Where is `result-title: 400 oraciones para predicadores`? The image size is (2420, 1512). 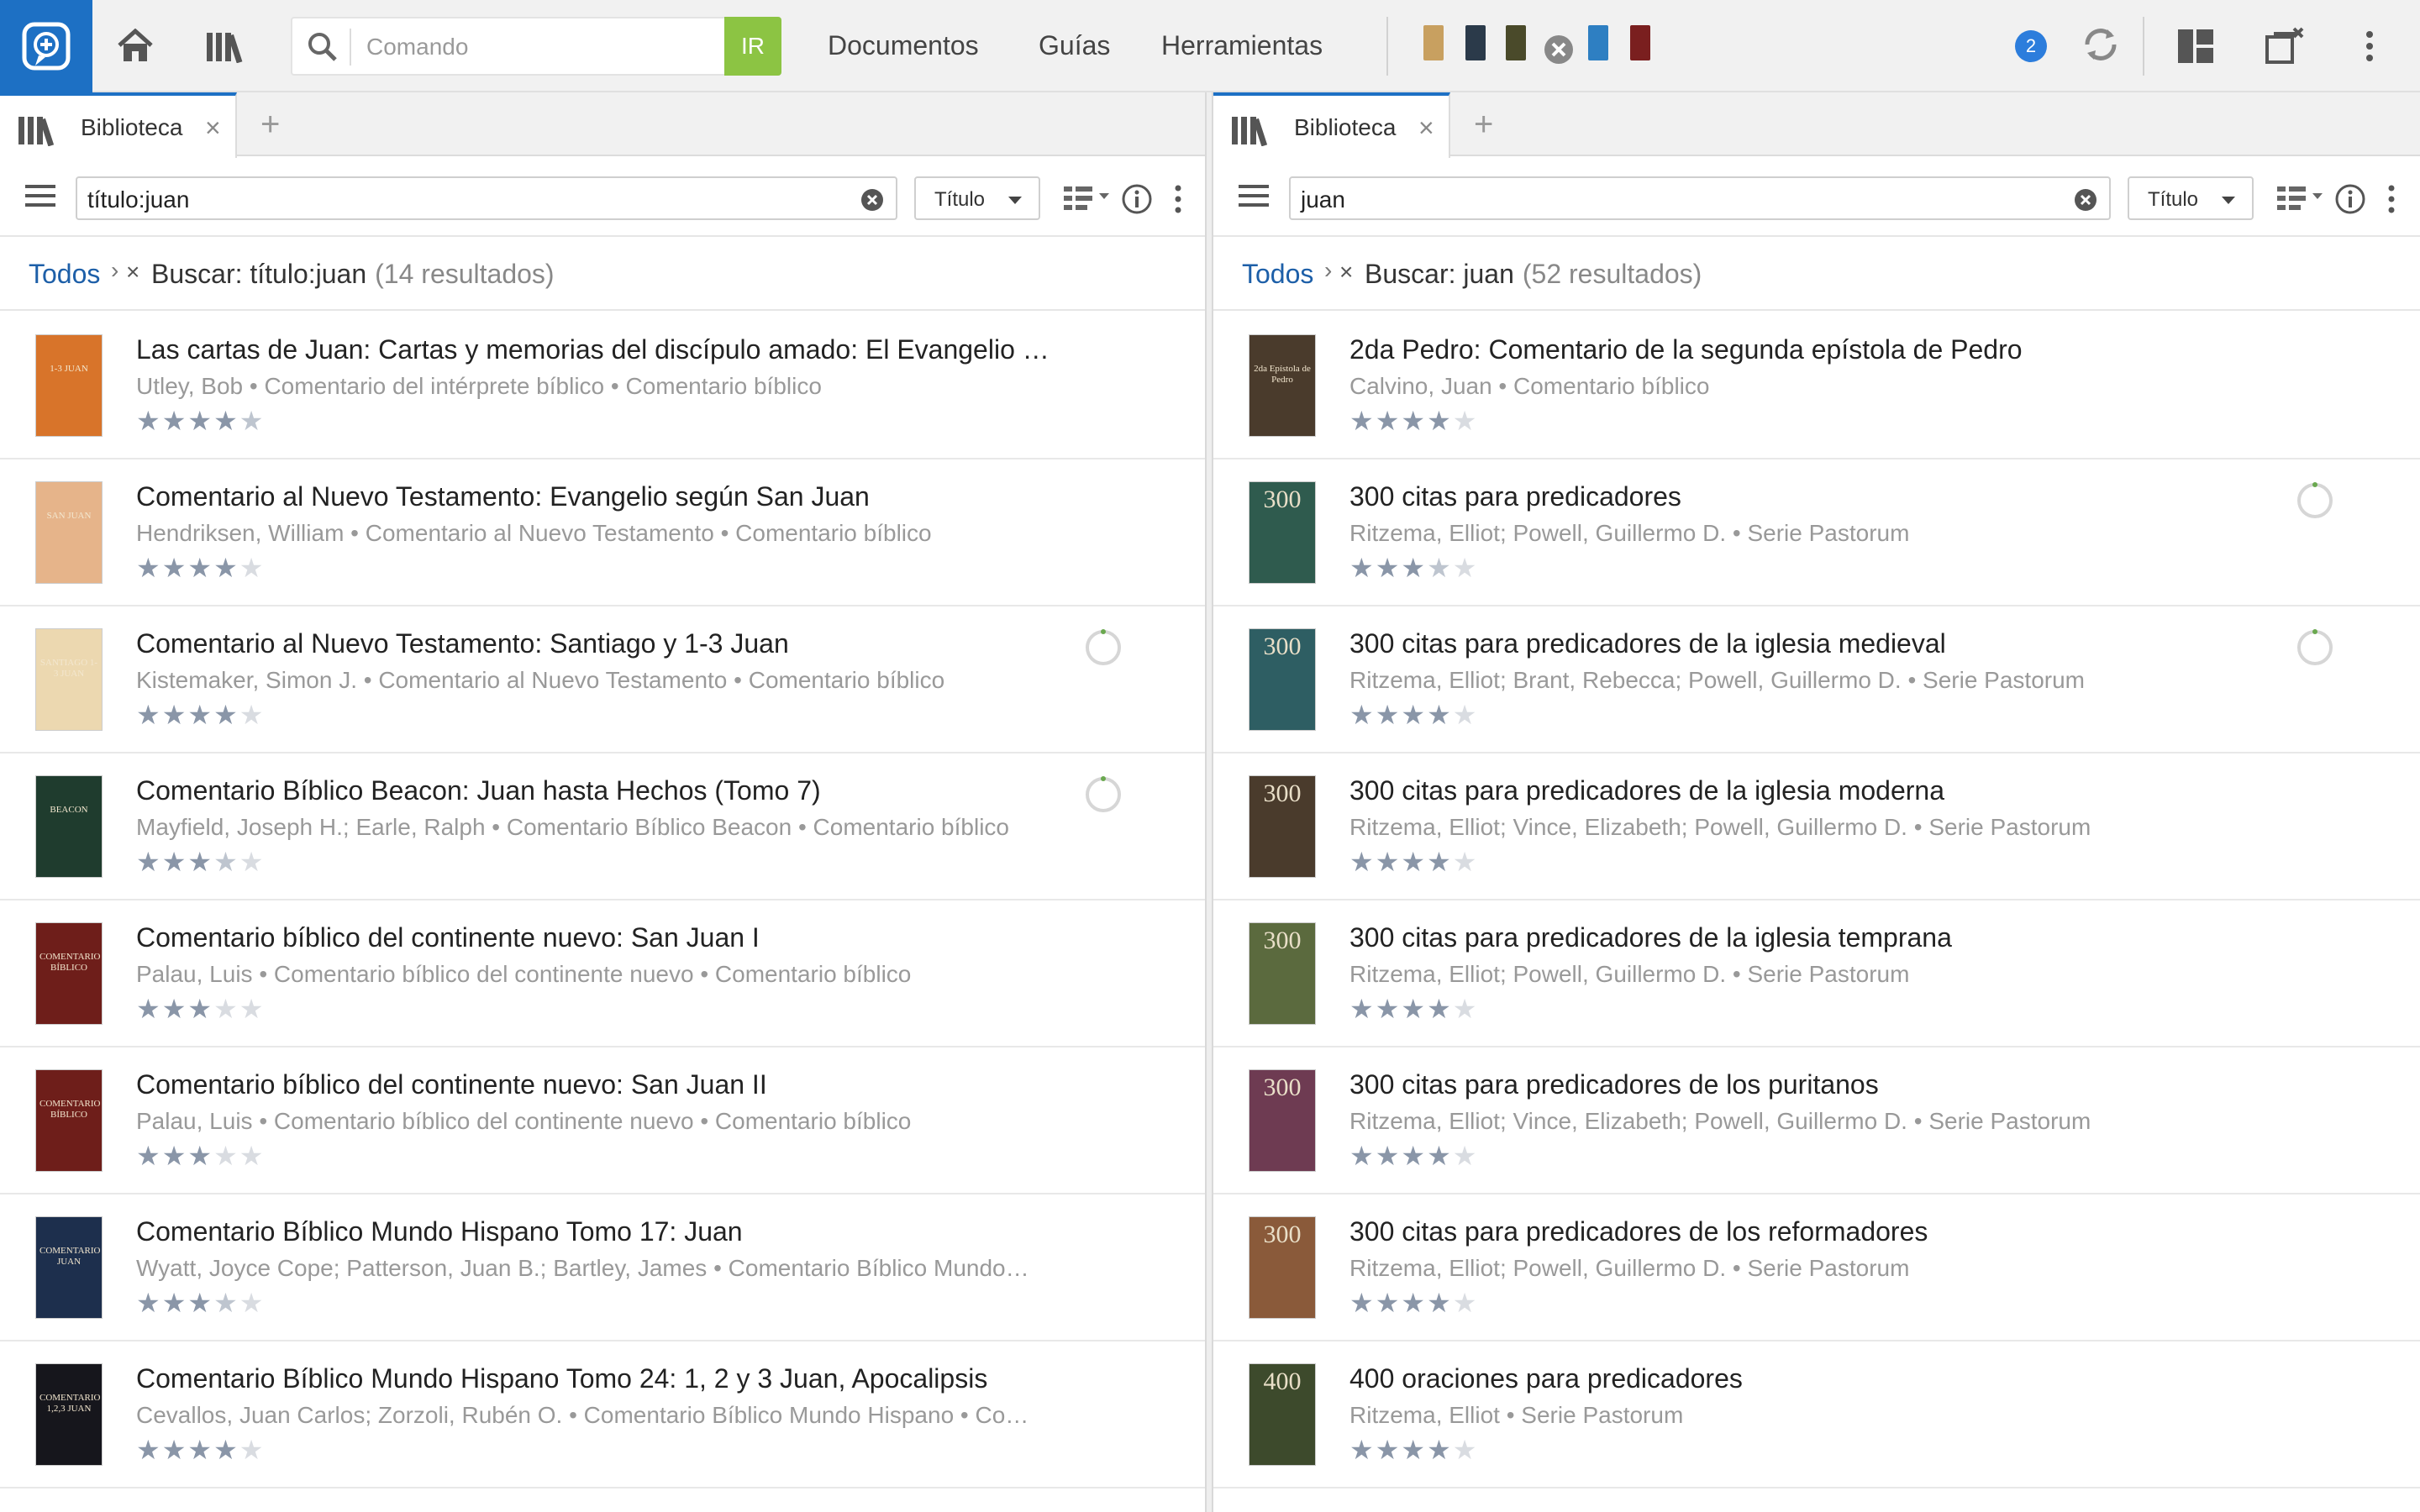 result-title: 400 oraciones para predicadores is located at coordinates (1811, 1378).